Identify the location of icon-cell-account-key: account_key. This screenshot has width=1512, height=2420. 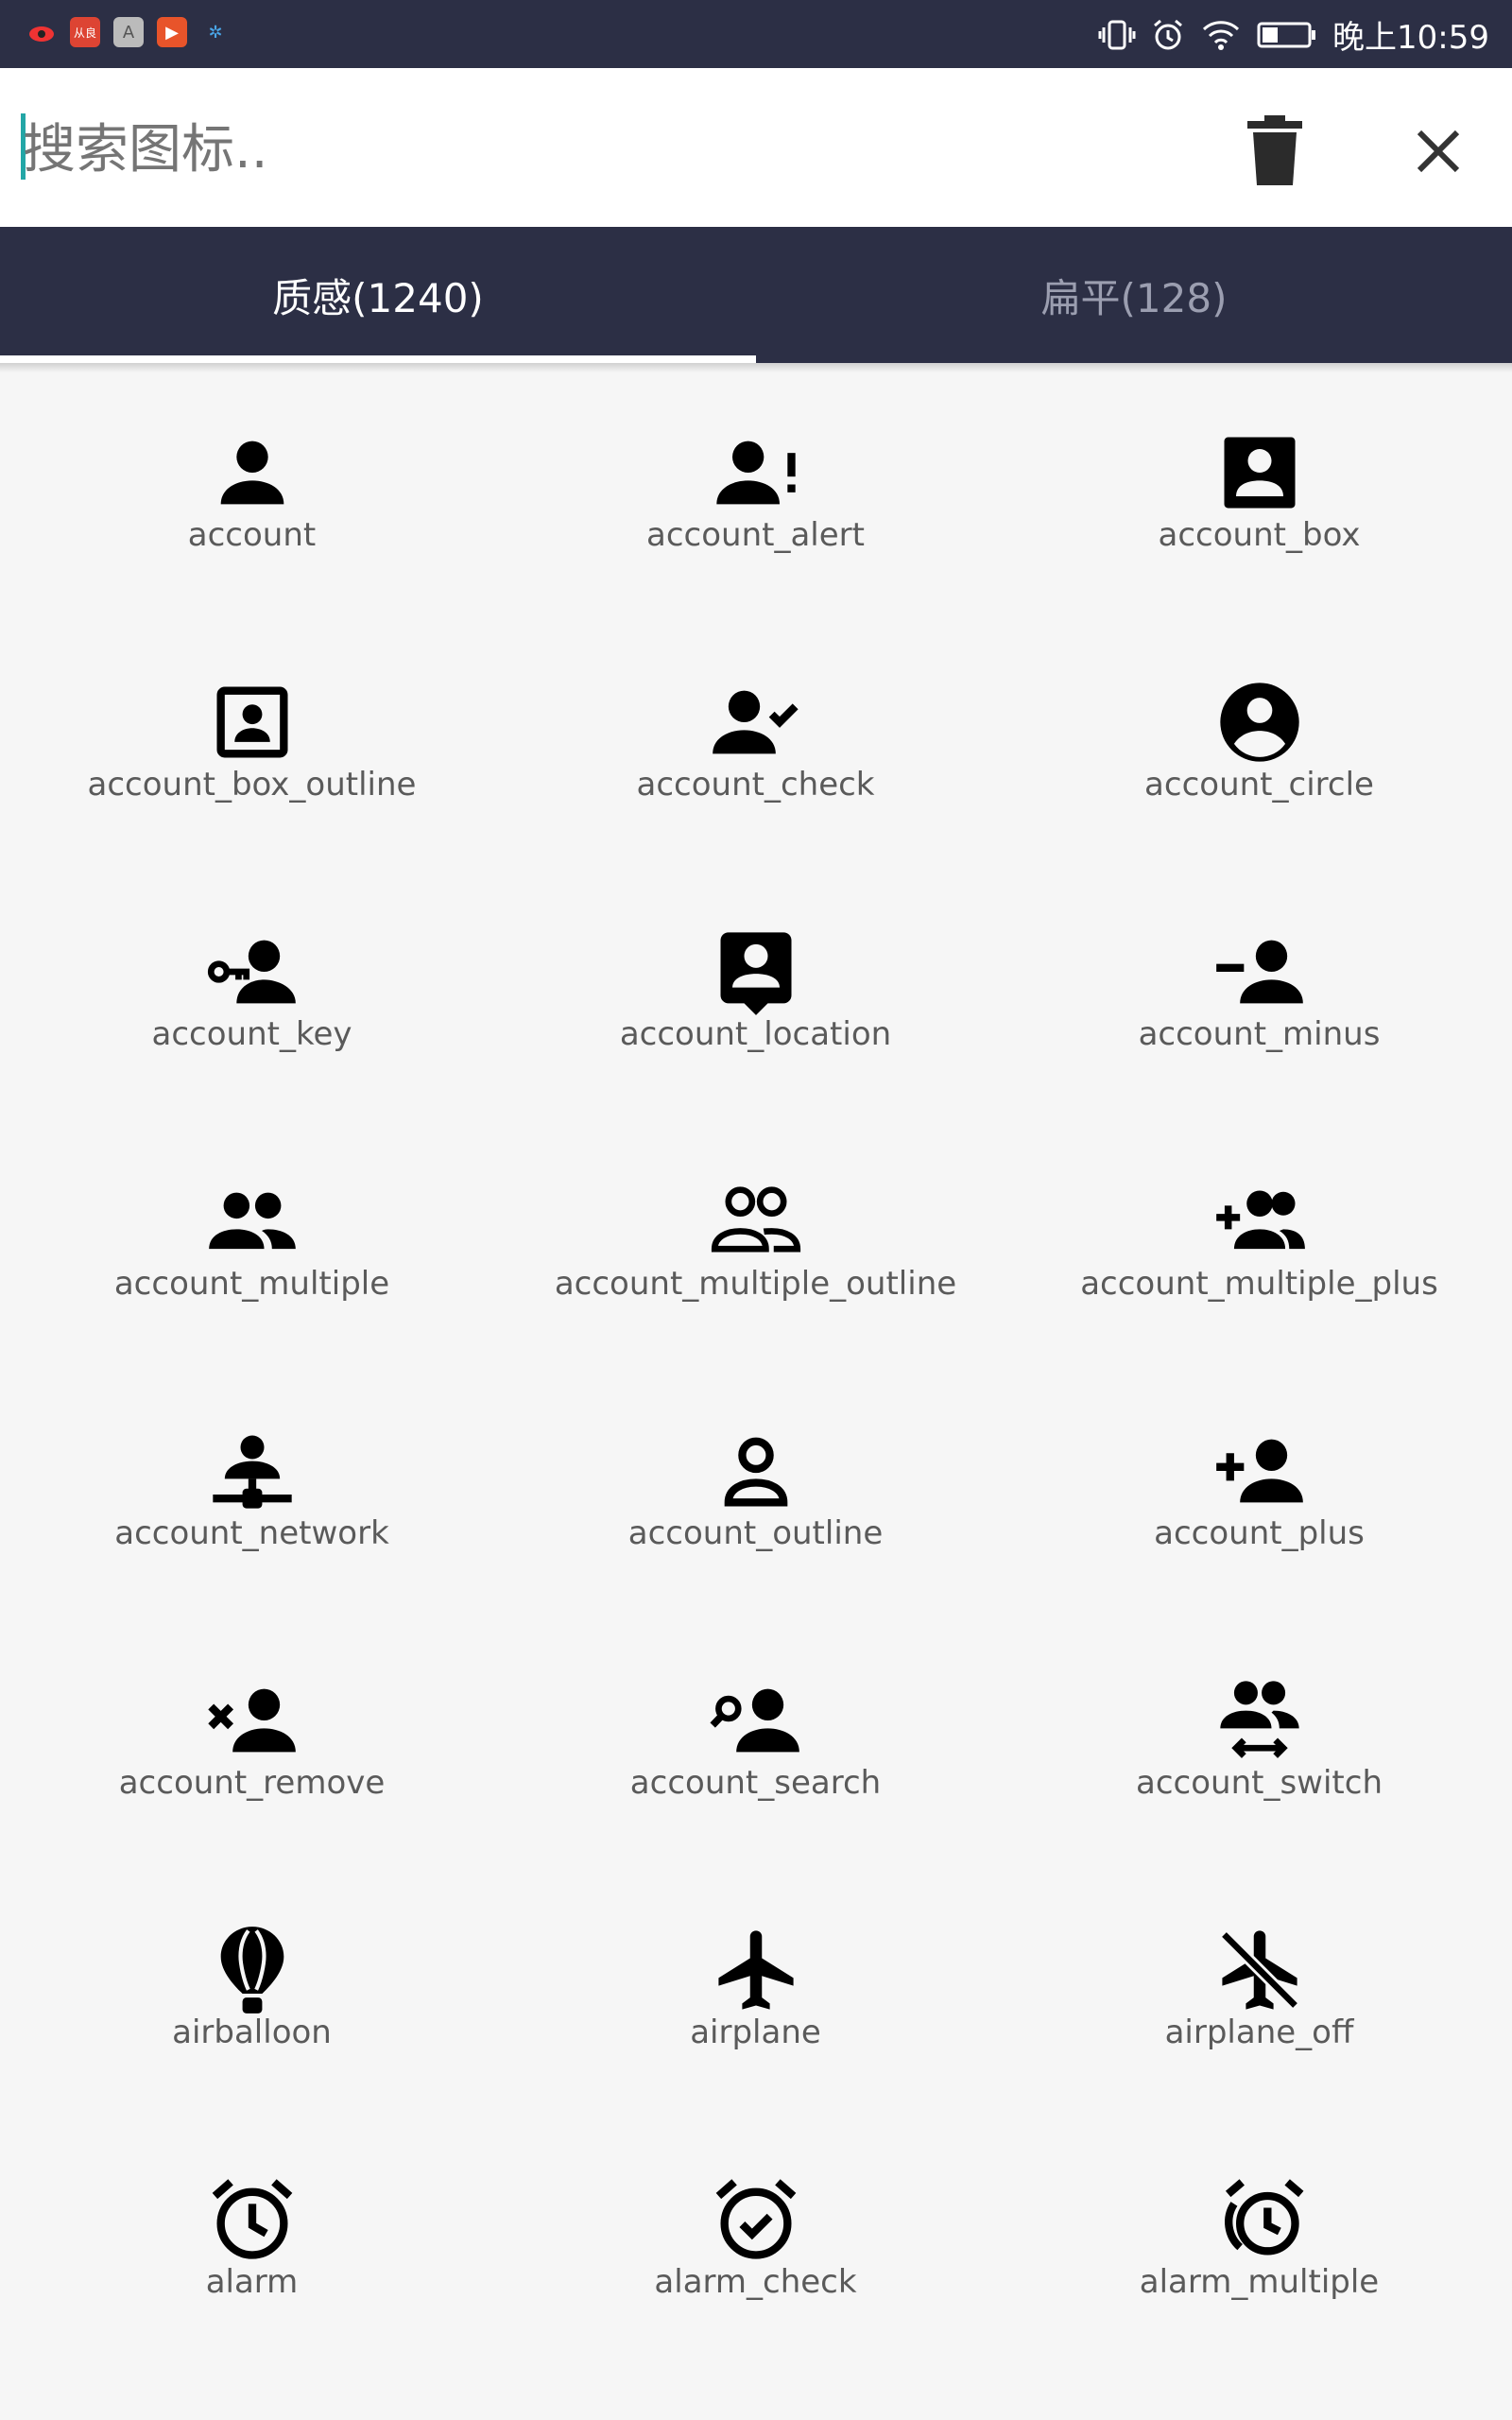
(252, 987).